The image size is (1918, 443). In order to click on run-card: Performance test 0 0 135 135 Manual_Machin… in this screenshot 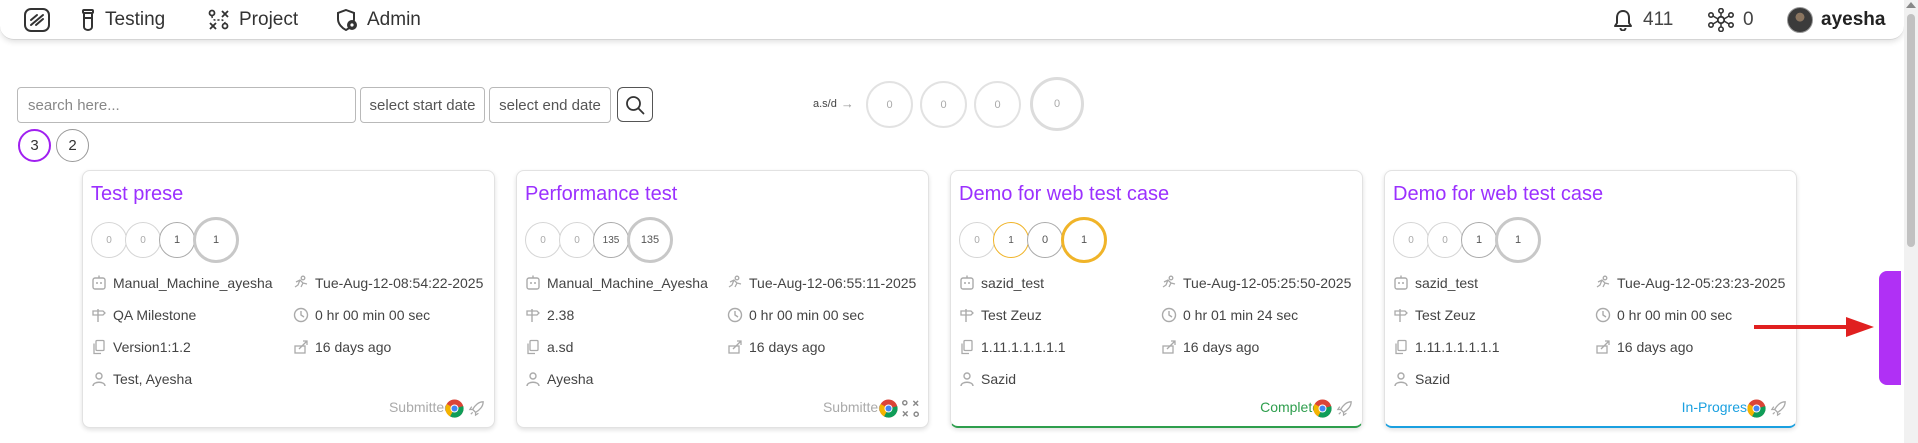, I will do `click(722, 299)`.